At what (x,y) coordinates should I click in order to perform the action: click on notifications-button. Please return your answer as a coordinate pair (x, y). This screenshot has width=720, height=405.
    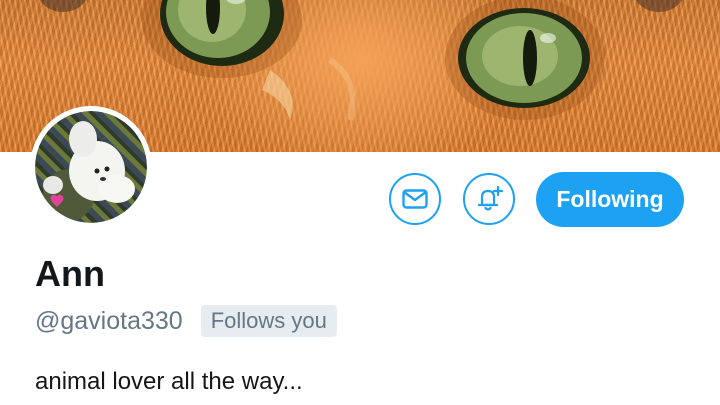
    Looking at the image, I should click on (489, 199).